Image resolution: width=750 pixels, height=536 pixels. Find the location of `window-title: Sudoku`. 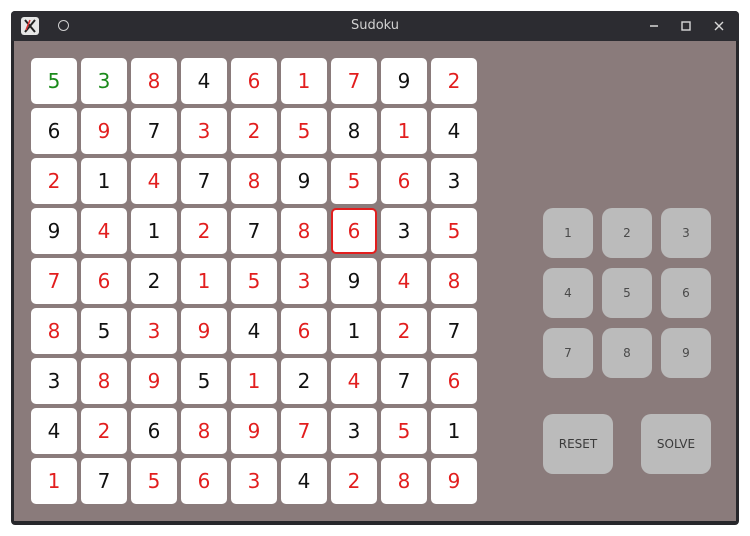

window-title: Sudoku is located at coordinates (375, 25).